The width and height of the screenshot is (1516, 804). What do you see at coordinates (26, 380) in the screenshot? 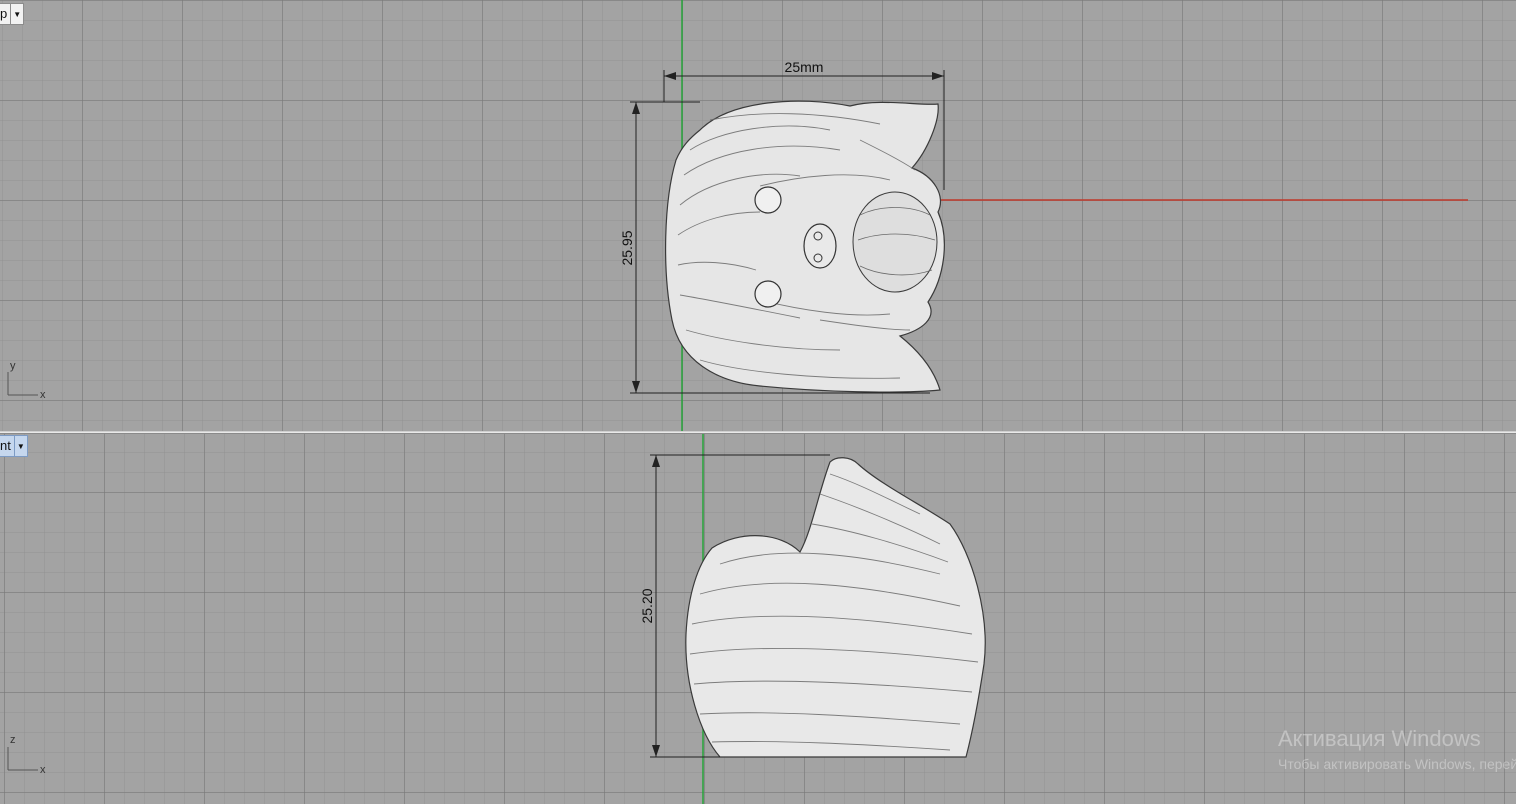
I see `axis-indicator-top: y x` at bounding box center [26, 380].